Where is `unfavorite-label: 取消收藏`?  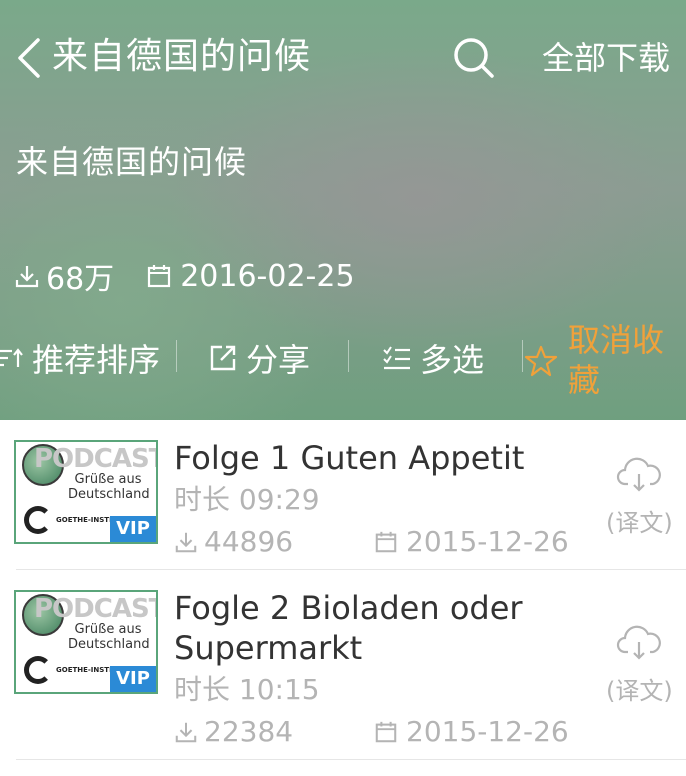
unfavorite-label: 取消收藏 is located at coordinates (616, 360).